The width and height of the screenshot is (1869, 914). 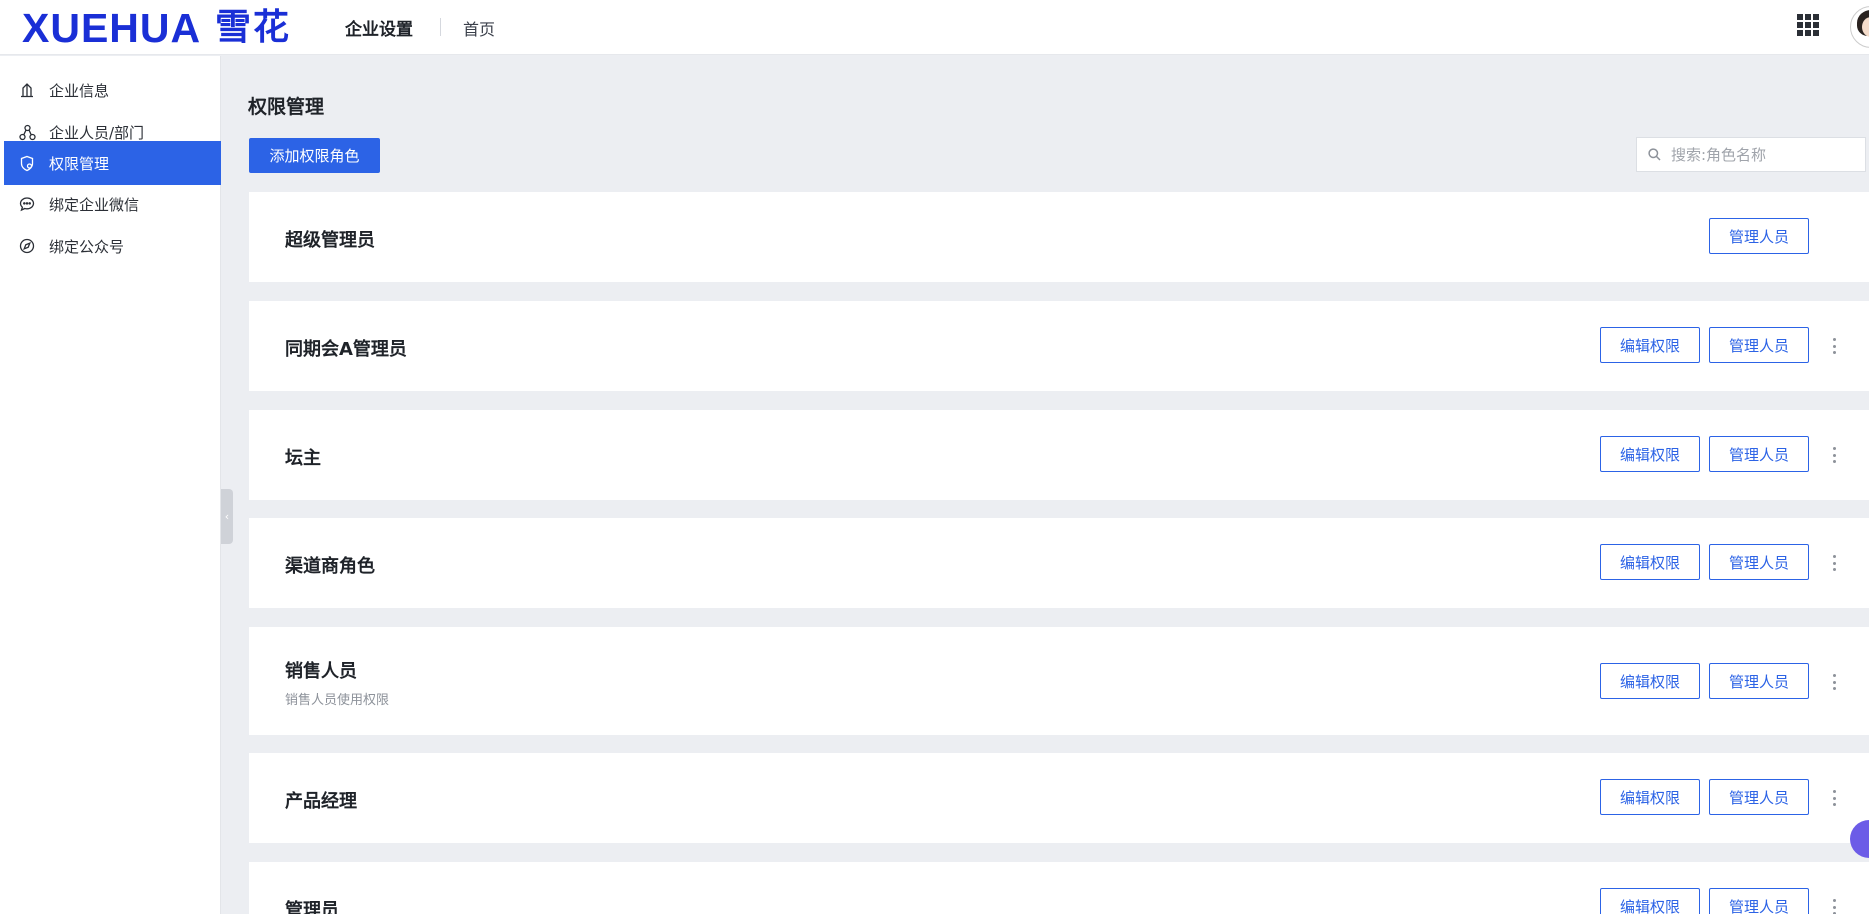 I want to click on app-grid-icon, so click(x=1808, y=25).